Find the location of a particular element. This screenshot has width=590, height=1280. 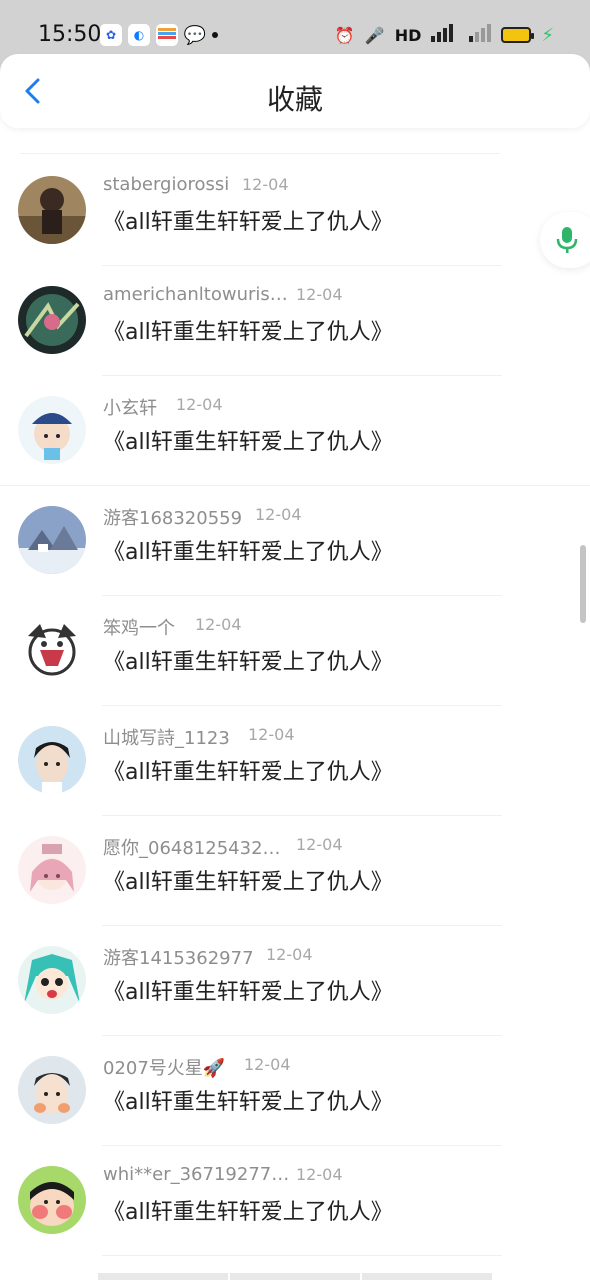

app-header: 收藏 is located at coordinates (295, 91).